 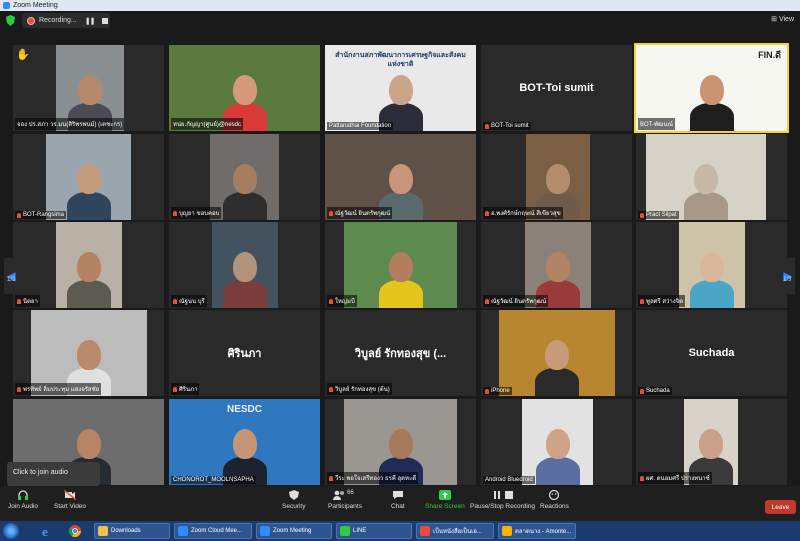 I want to click on prev-page-button: ◀, so click(x=11, y=276).